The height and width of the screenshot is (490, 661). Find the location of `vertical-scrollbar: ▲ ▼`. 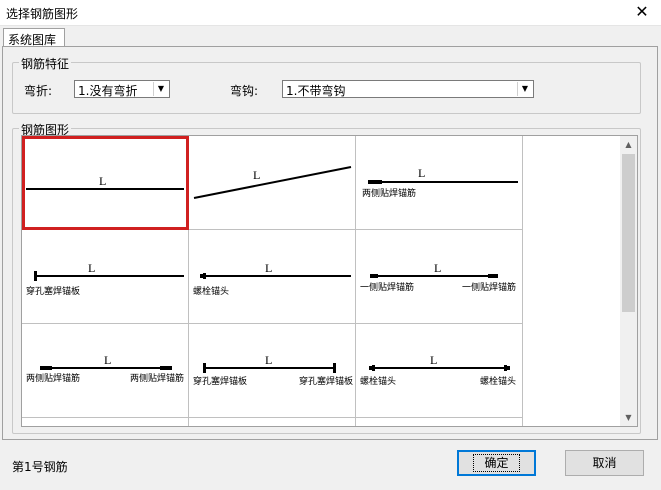

vertical-scrollbar: ▲ ▼ is located at coordinates (628, 281).